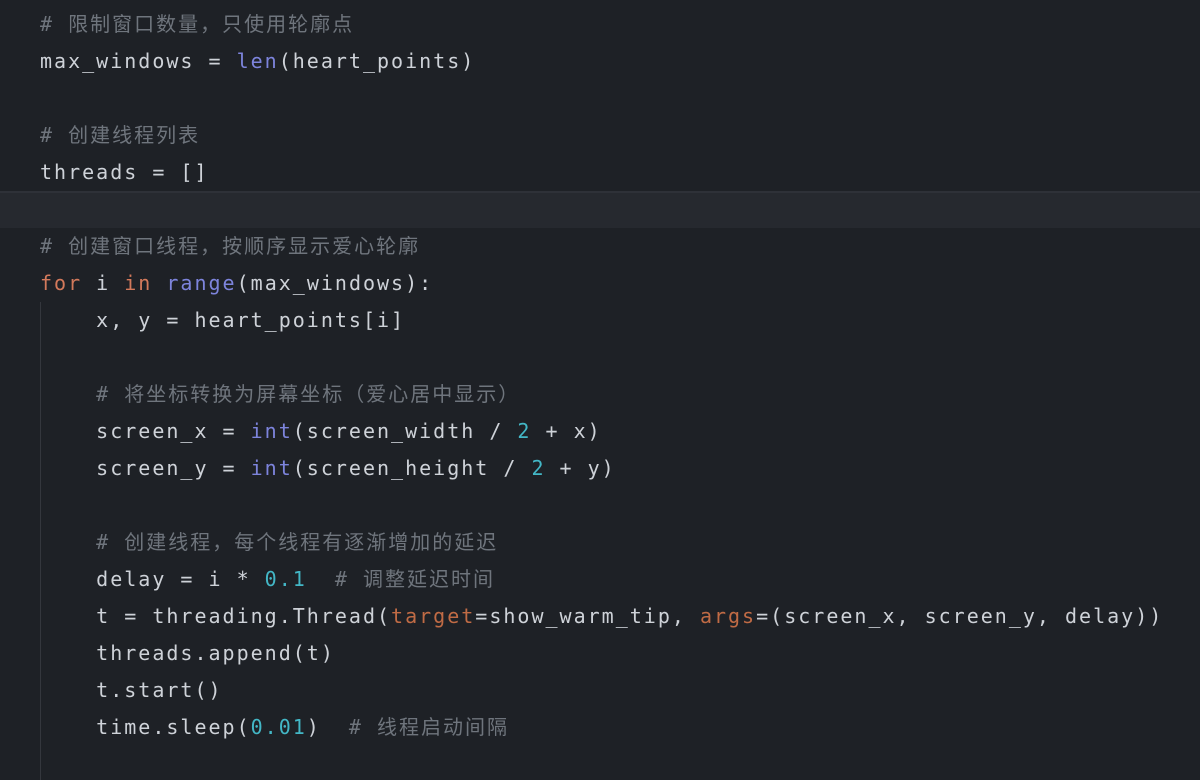 This screenshot has height=780, width=1200. I want to click on code-line: screen_y = int(screen_height / 2 + y), so click(600, 468).